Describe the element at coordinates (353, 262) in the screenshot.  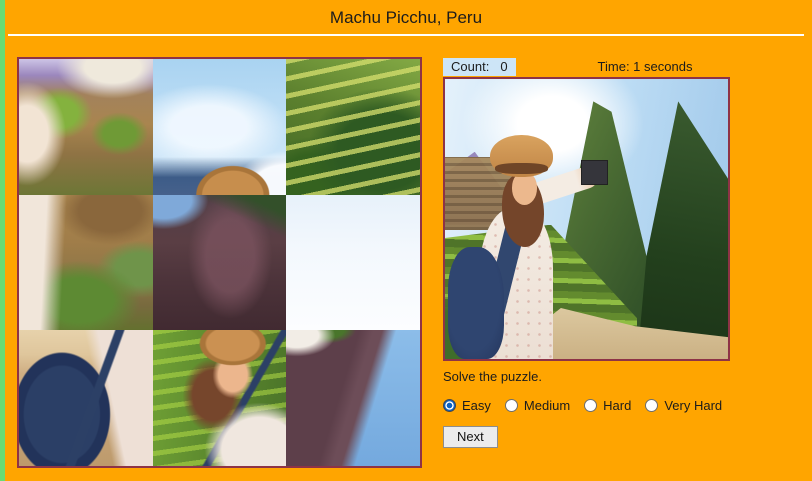
I see `puzzle-tile-pale-sky` at that location.